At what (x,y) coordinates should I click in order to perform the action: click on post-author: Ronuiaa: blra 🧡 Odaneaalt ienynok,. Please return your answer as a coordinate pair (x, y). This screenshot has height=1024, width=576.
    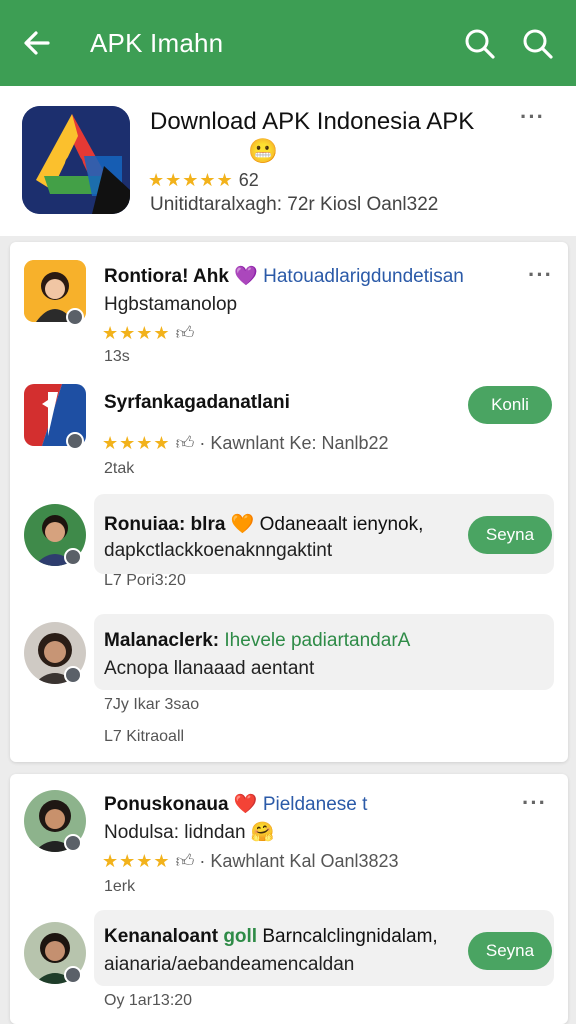
    Looking at the image, I should click on (264, 524).